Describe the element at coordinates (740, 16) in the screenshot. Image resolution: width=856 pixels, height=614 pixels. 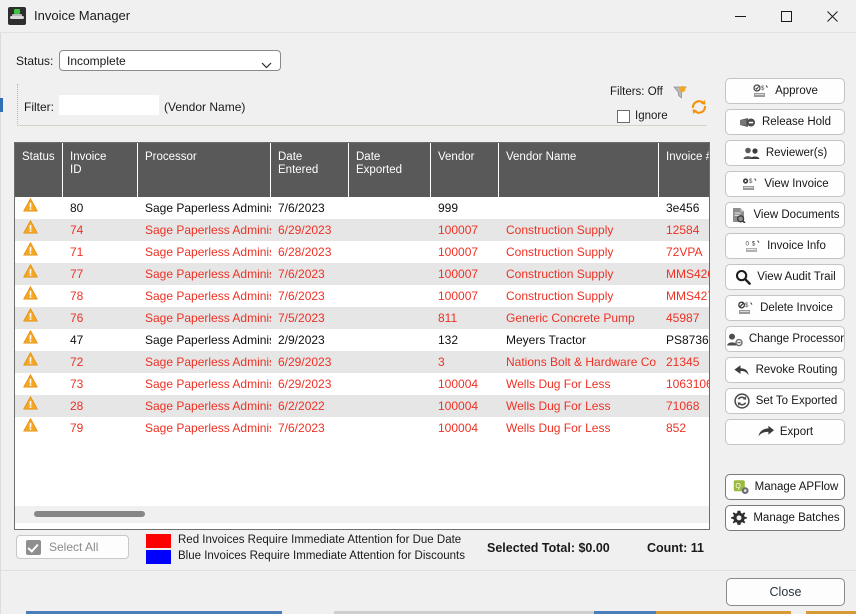
I see `minimize-button` at that location.